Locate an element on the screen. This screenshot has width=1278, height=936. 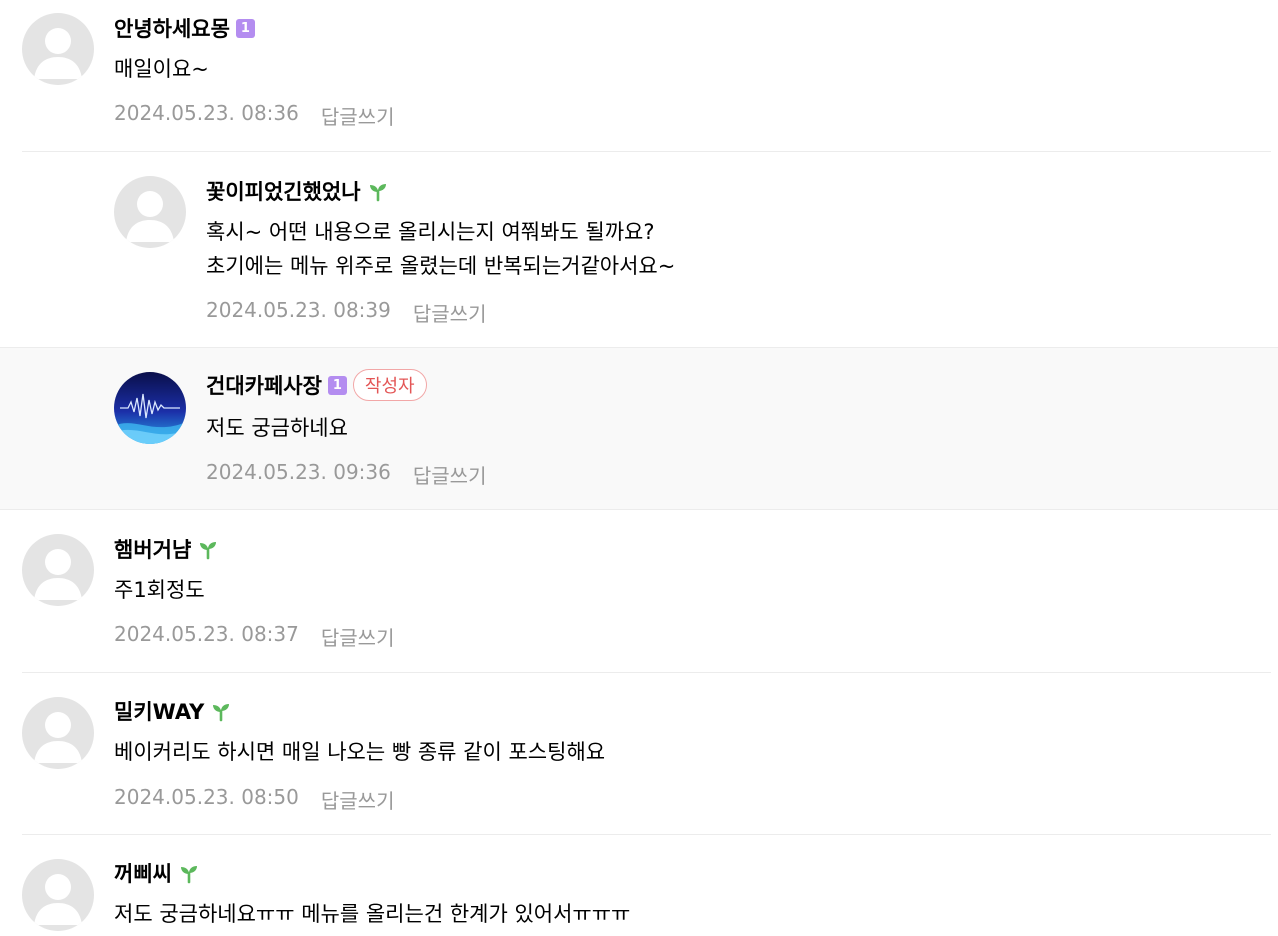
comment-text: 주1회정도 is located at coordinates (159, 590).